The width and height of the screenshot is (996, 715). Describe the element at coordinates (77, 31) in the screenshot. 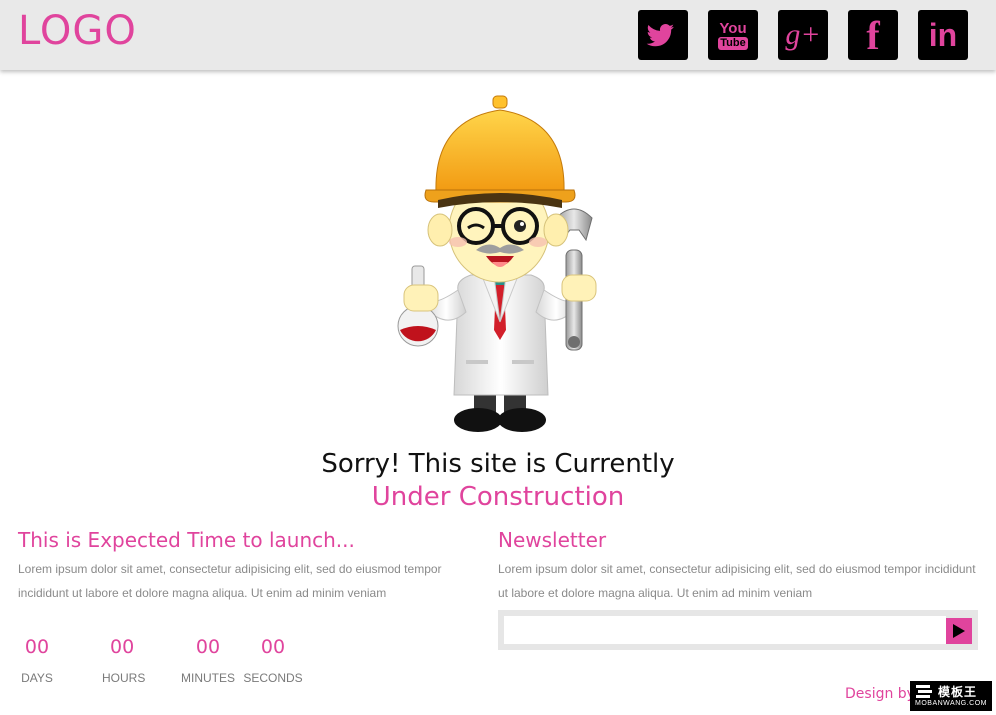

I see `site-logo: LOGO` at that location.